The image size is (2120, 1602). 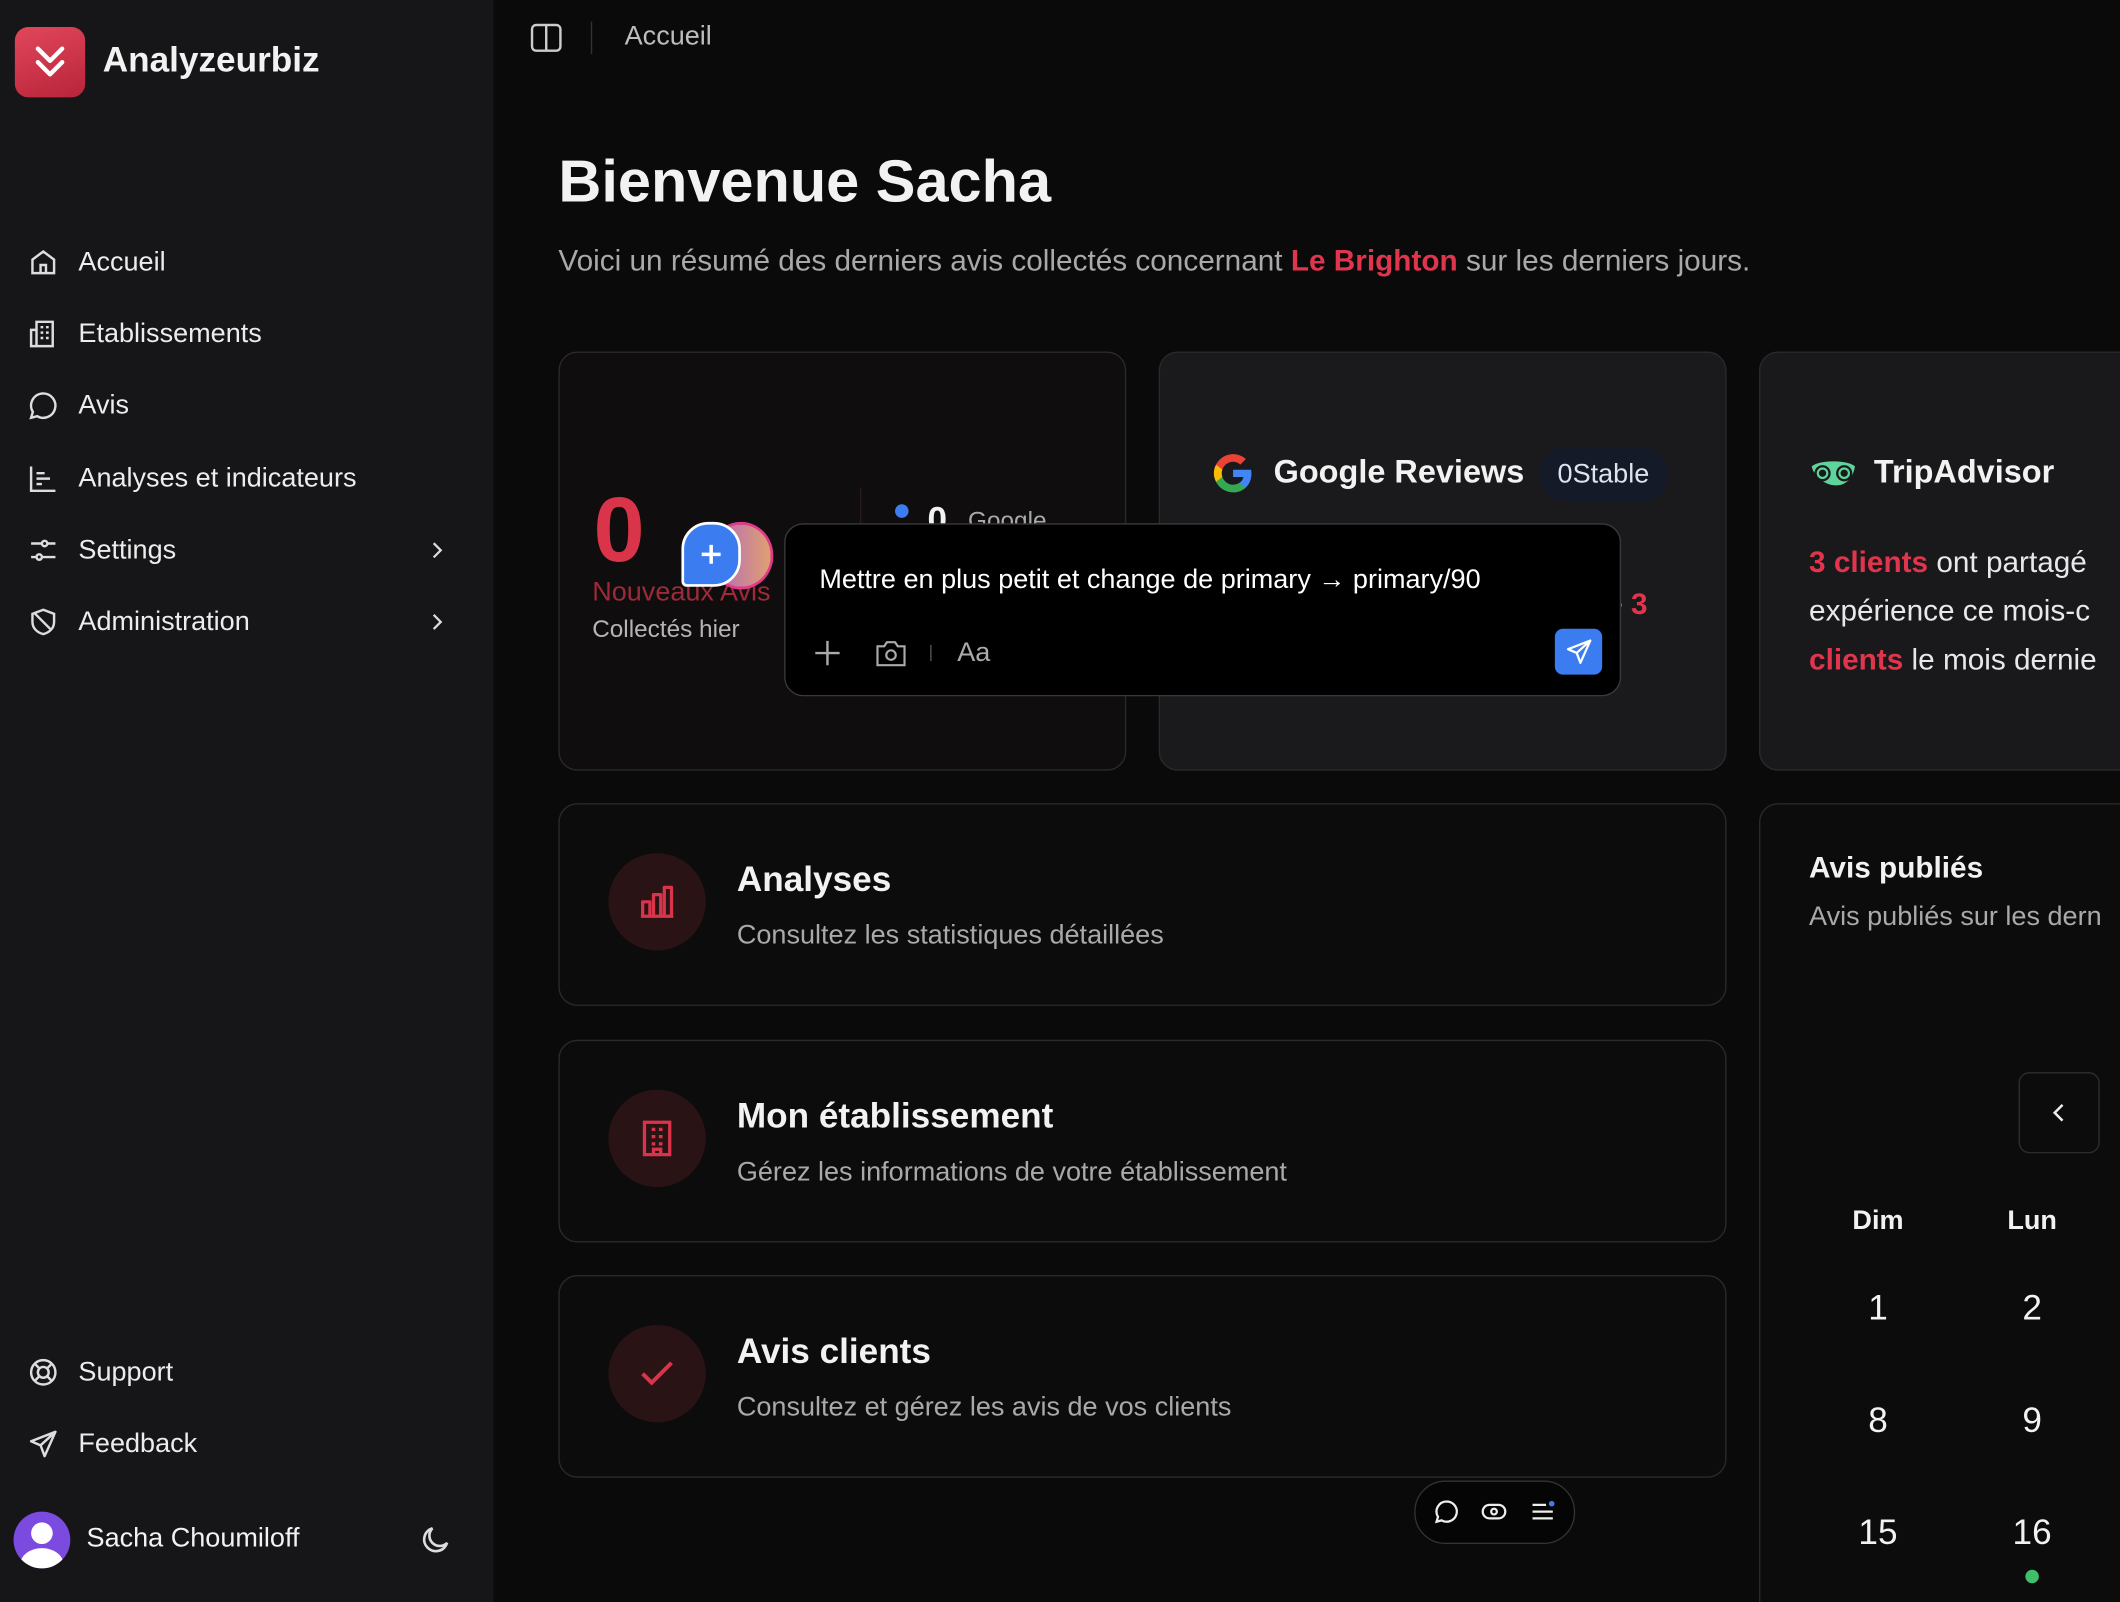 What do you see at coordinates (193, 1538) in the screenshot?
I see `user-name: Sacha Choumiloff` at bounding box center [193, 1538].